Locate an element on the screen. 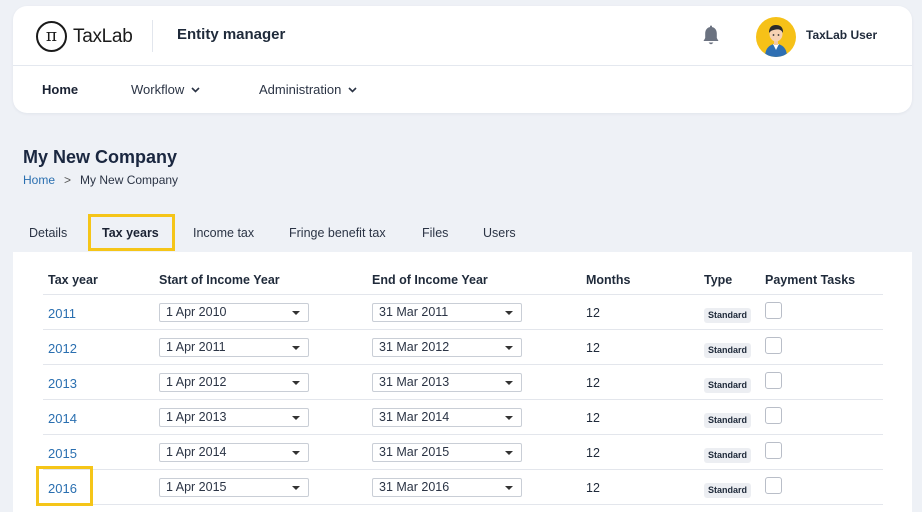 The width and height of the screenshot is (922, 512). nav-administration: Administration is located at coordinates (308, 89).